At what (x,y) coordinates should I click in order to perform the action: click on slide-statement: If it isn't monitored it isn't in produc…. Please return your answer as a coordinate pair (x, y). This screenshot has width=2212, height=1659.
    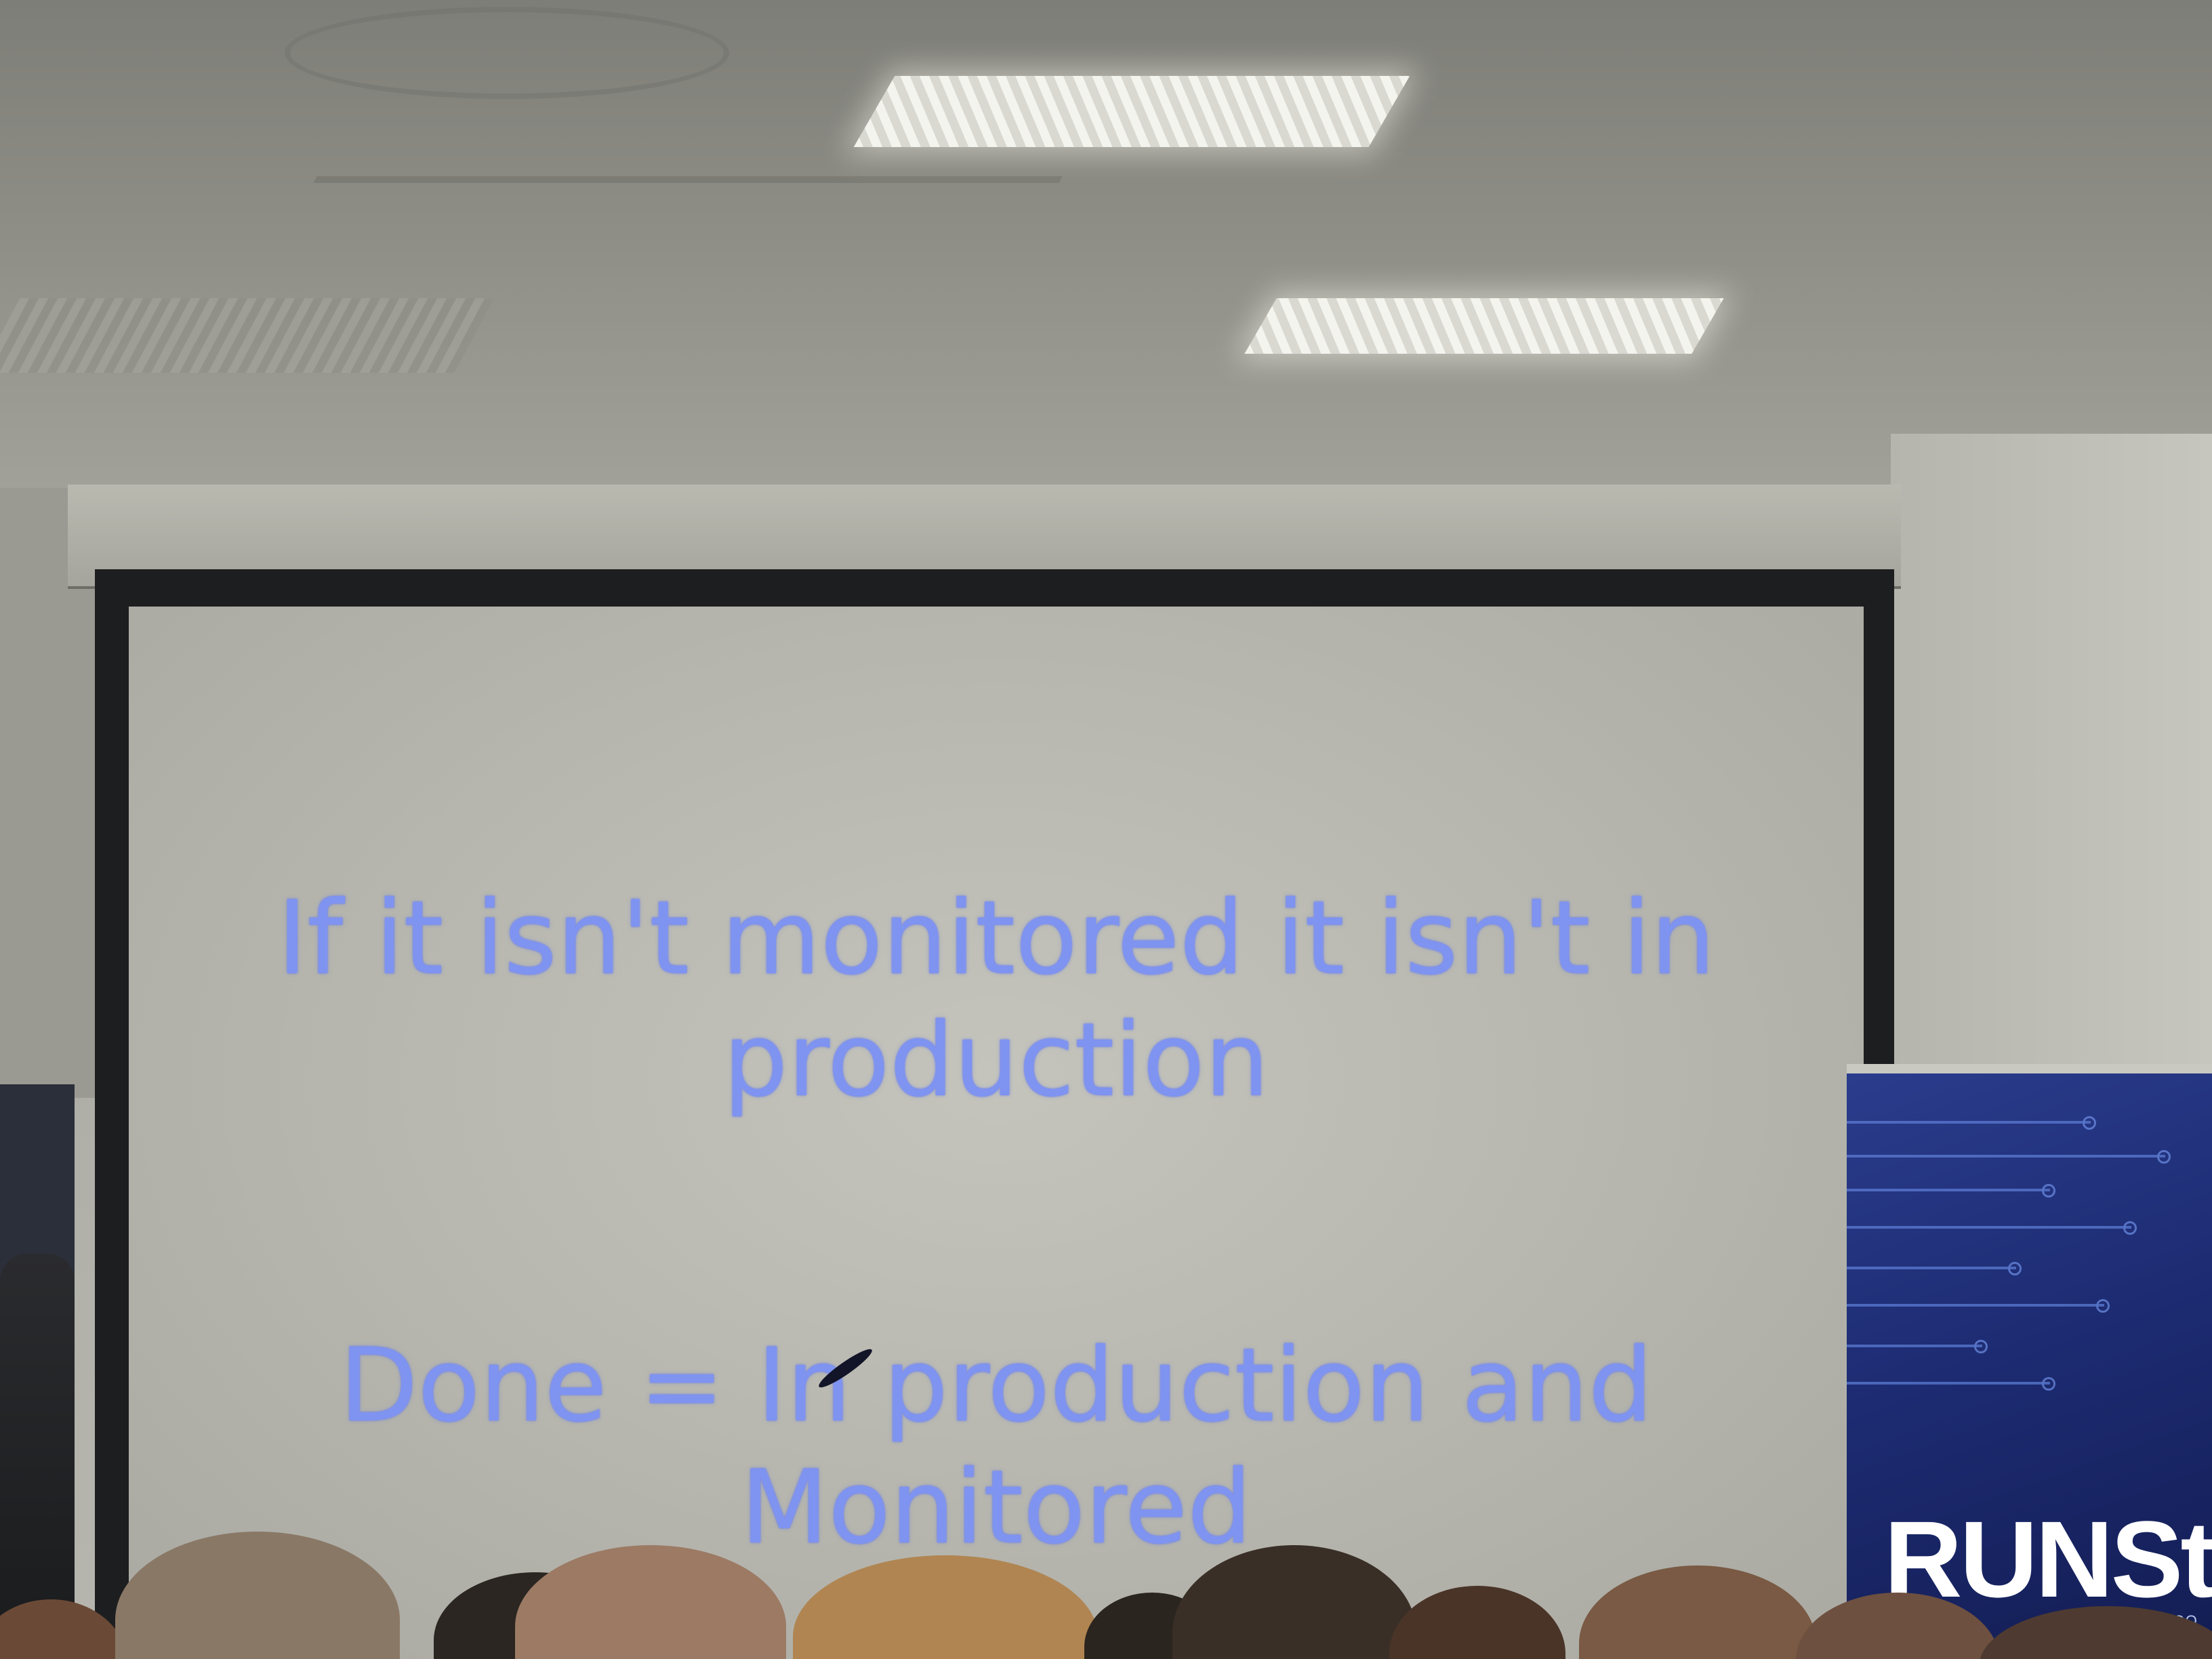
    Looking at the image, I should click on (996, 1000).